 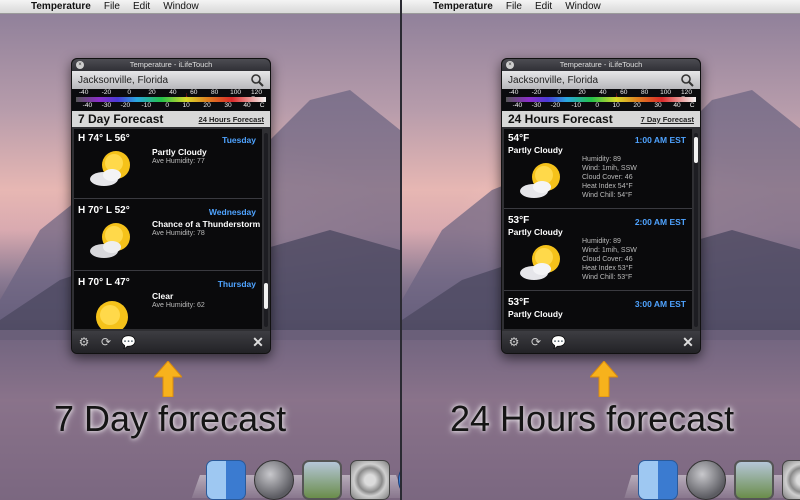 I want to click on switch-to-24-hours-link: 24 Hours Forecast, so click(x=231, y=119).